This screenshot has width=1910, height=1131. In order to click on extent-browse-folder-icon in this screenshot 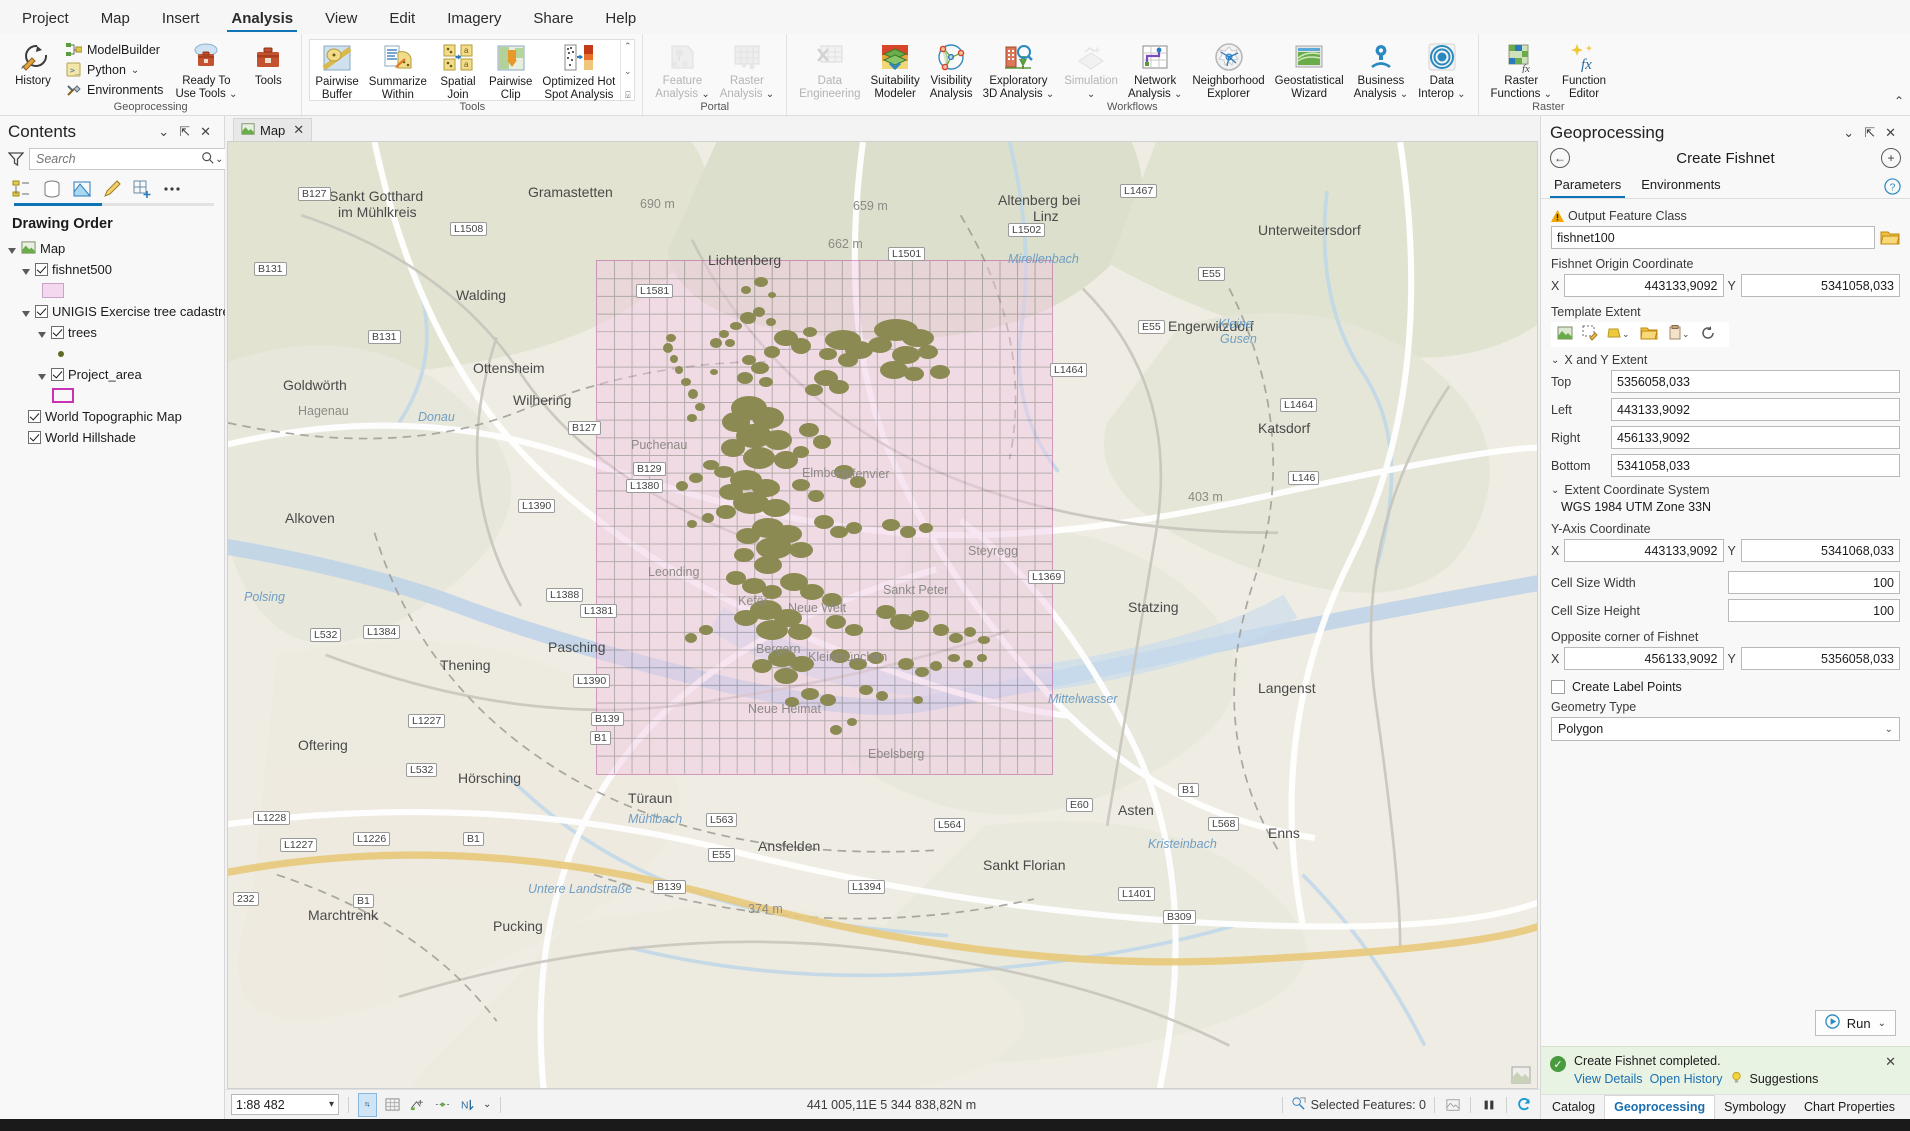, I will do `click(1649, 334)`.